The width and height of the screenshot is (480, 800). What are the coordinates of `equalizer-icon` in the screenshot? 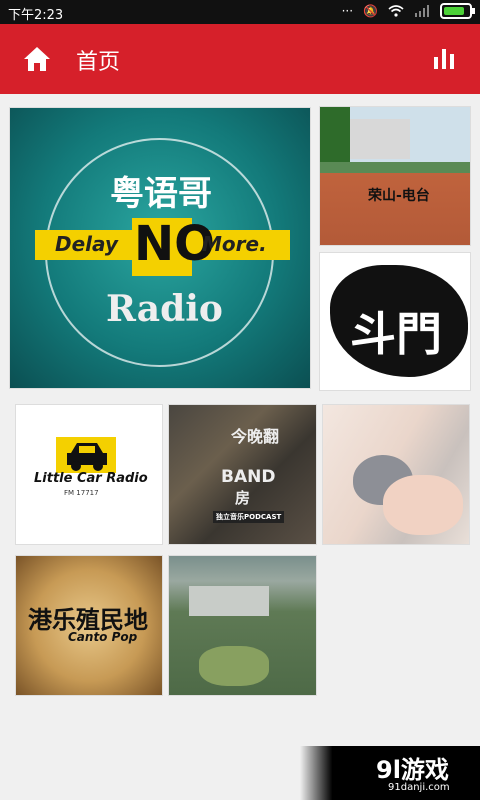 It's located at (444, 59).